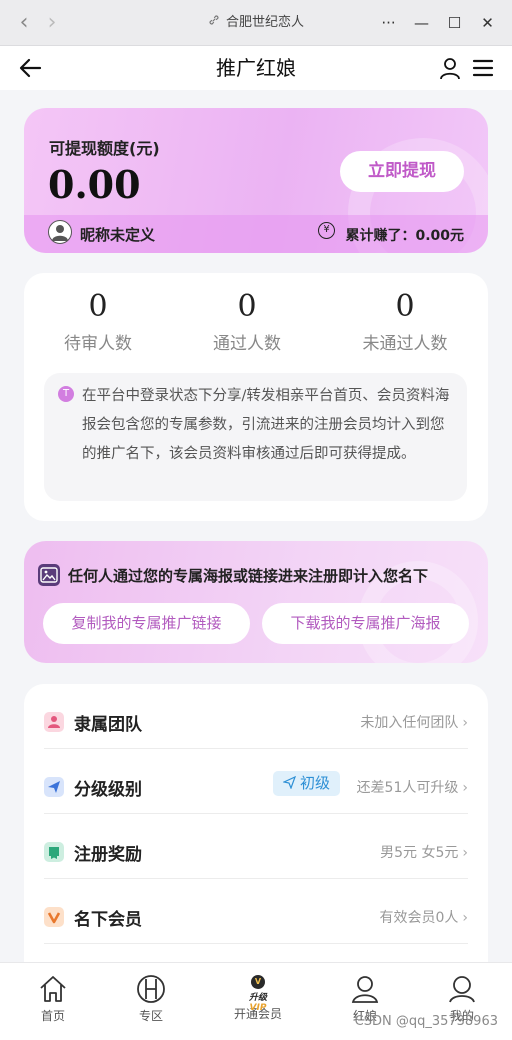 Image resolution: width=512 pixels, height=1040 pixels. I want to click on level-badge: 初级, so click(306, 783).